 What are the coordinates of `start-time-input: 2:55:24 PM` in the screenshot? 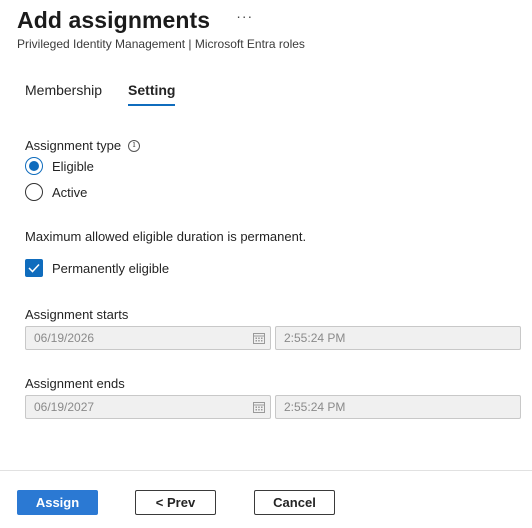 It's located at (398, 338).